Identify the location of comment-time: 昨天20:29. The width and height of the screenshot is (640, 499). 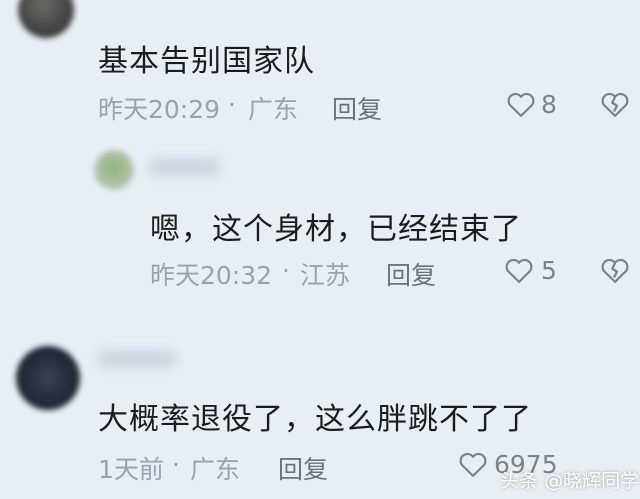
(159, 109).